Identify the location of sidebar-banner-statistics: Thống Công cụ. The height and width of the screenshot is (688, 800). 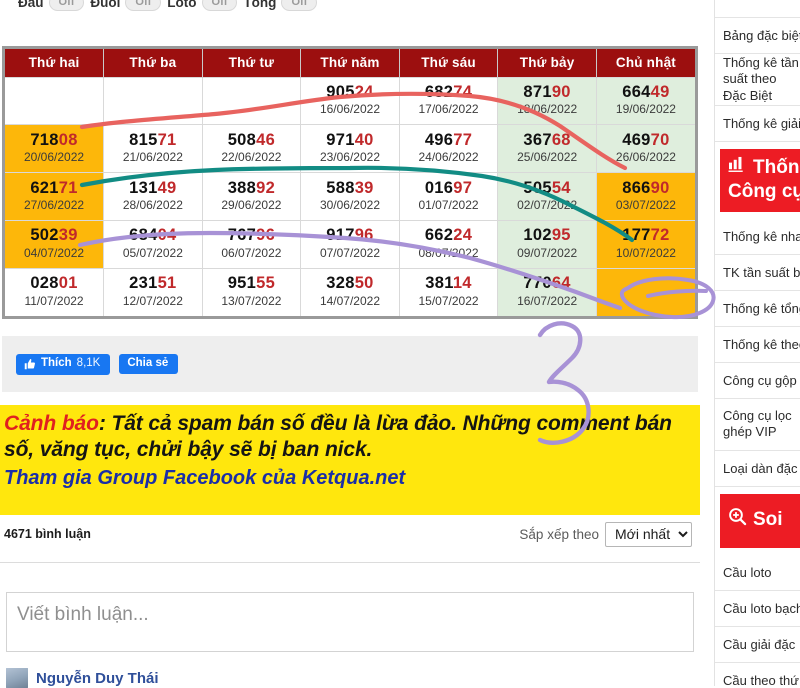
(760, 180).